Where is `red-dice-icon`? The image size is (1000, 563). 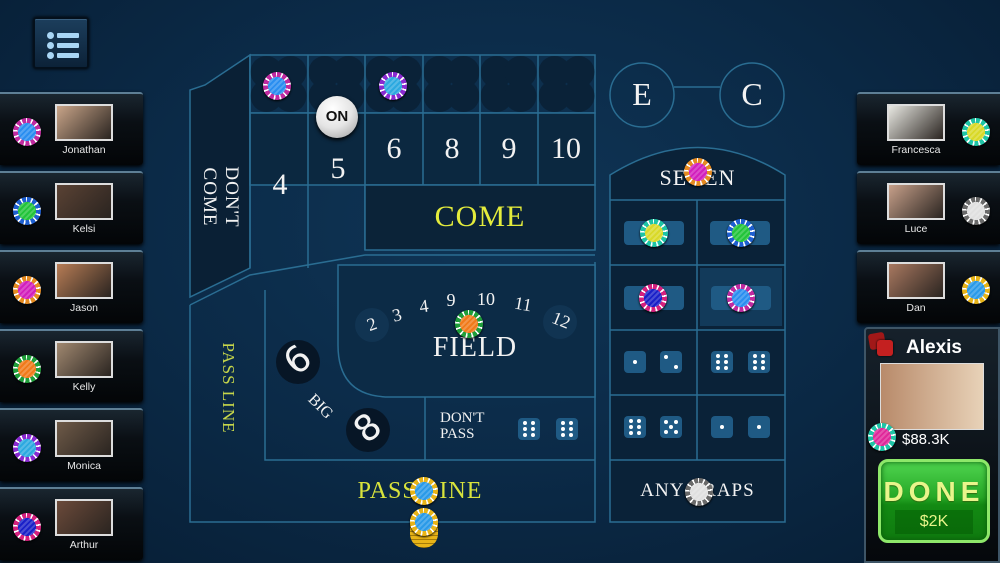
red-dice-icon is located at coordinates (881, 344).